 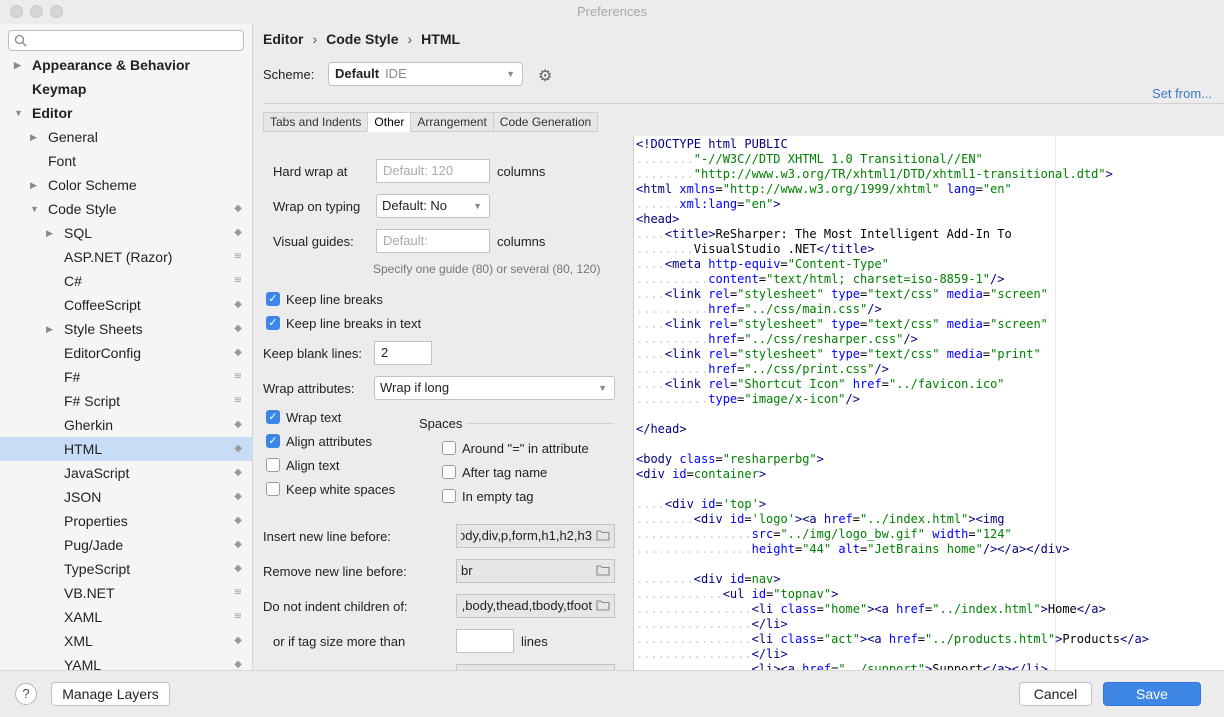 I want to click on zoom-window-button, so click(x=56, y=11).